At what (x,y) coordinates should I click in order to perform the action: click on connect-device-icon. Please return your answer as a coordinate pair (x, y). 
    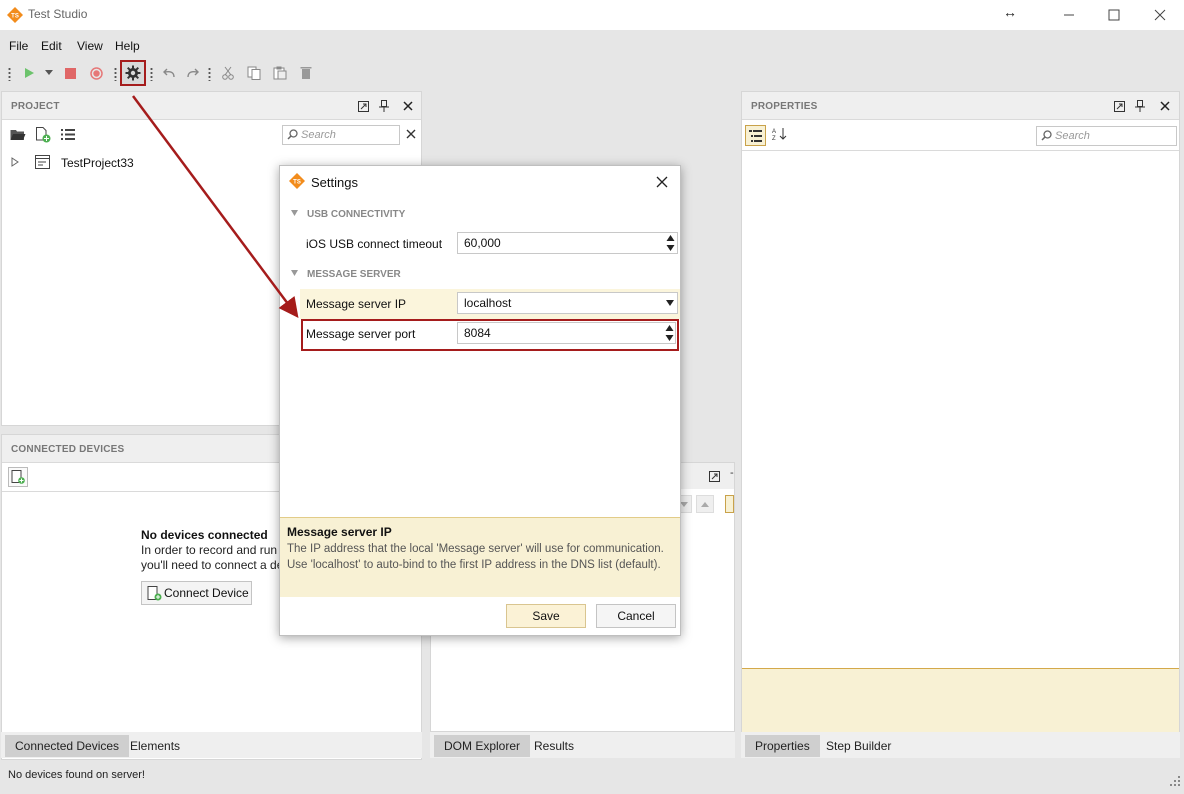
    Looking at the image, I should click on (154, 593).